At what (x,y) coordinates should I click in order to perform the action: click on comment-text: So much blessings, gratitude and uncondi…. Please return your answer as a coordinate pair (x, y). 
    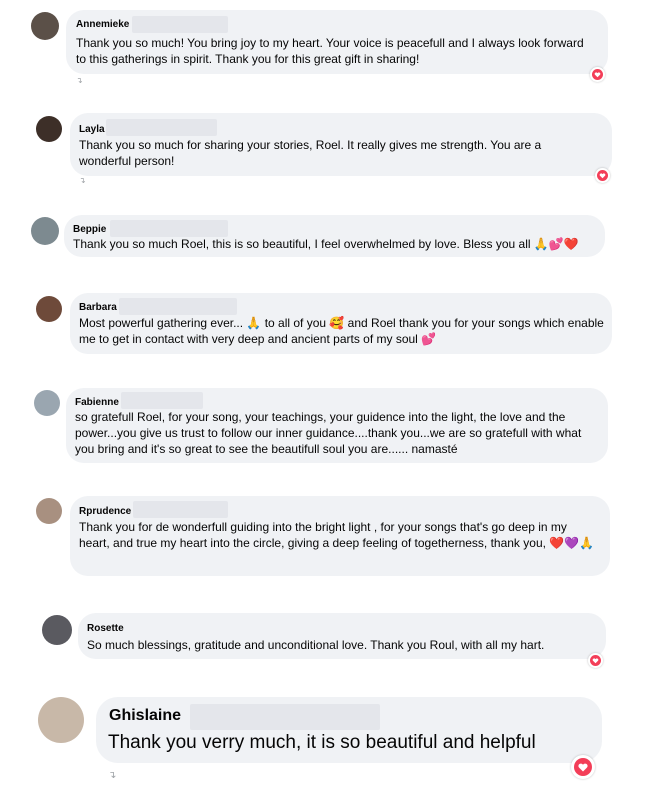
    Looking at the image, I should click on (316, 645).